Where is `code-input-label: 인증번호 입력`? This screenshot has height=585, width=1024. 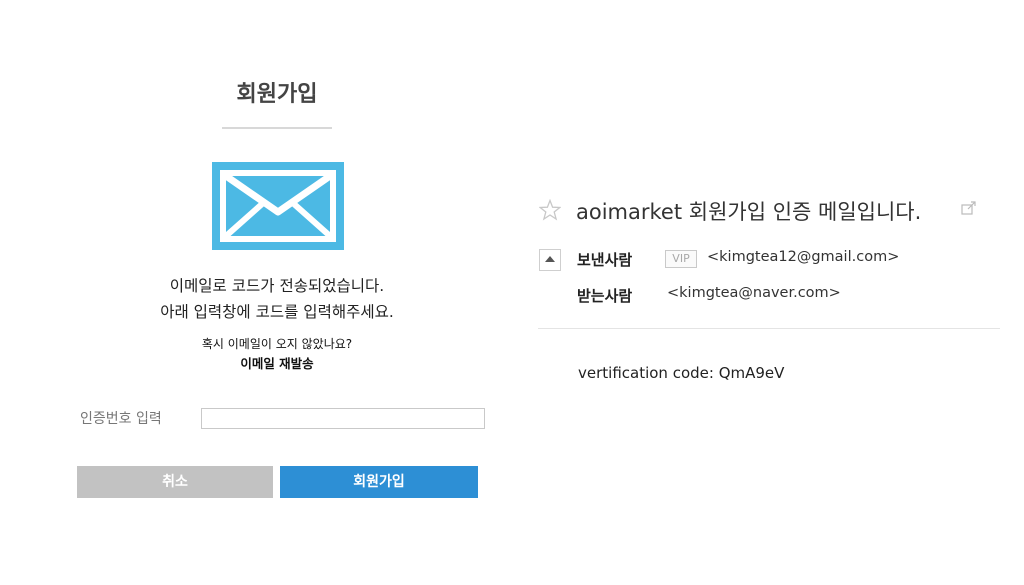
code-input-label: 인증번호 입력 is located at coordinates (121, 419).